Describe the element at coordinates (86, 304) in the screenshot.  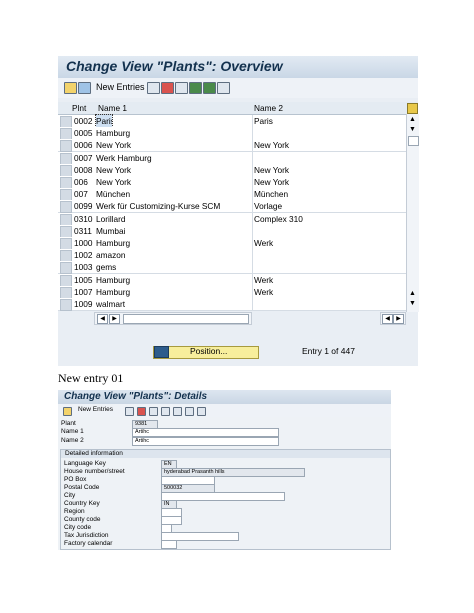
I see `plnt-cell: 1009` at that location.